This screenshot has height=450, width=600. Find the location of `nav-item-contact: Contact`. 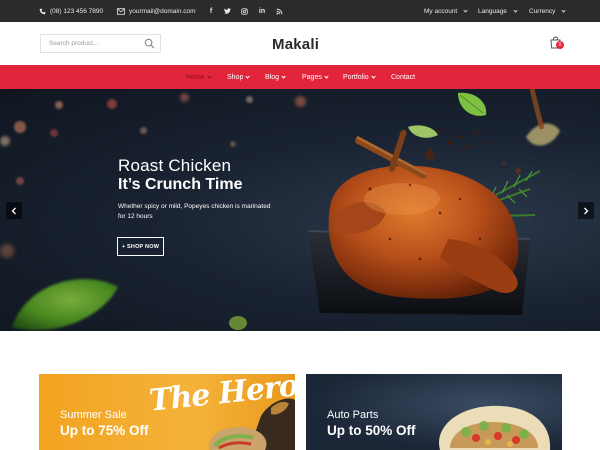

nav-item-contact: Contact is located at coordinates (403, 77).